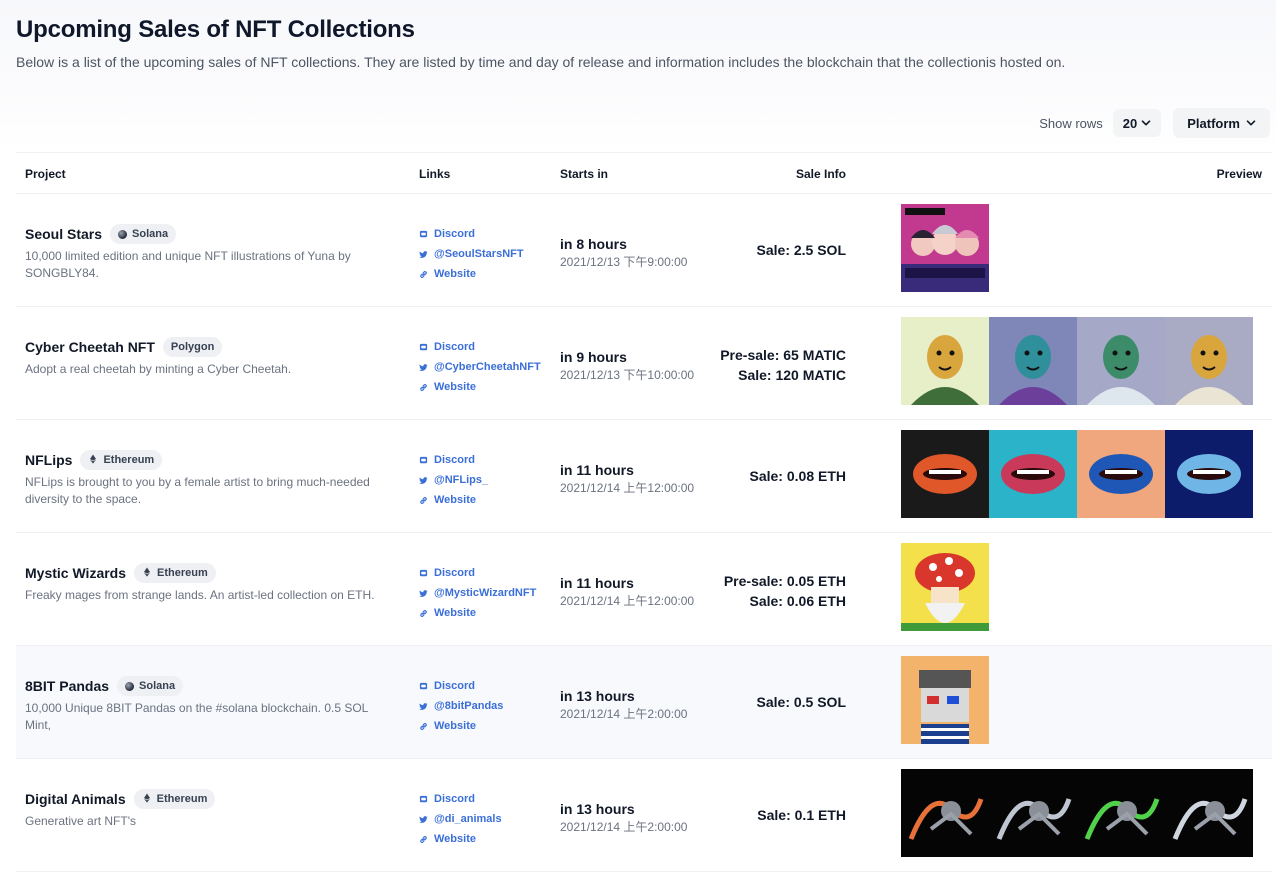 This screenshot has width=1276, height=872. I want to click on sale-info: Sale: 0.08 ETH, so click(798, 476).